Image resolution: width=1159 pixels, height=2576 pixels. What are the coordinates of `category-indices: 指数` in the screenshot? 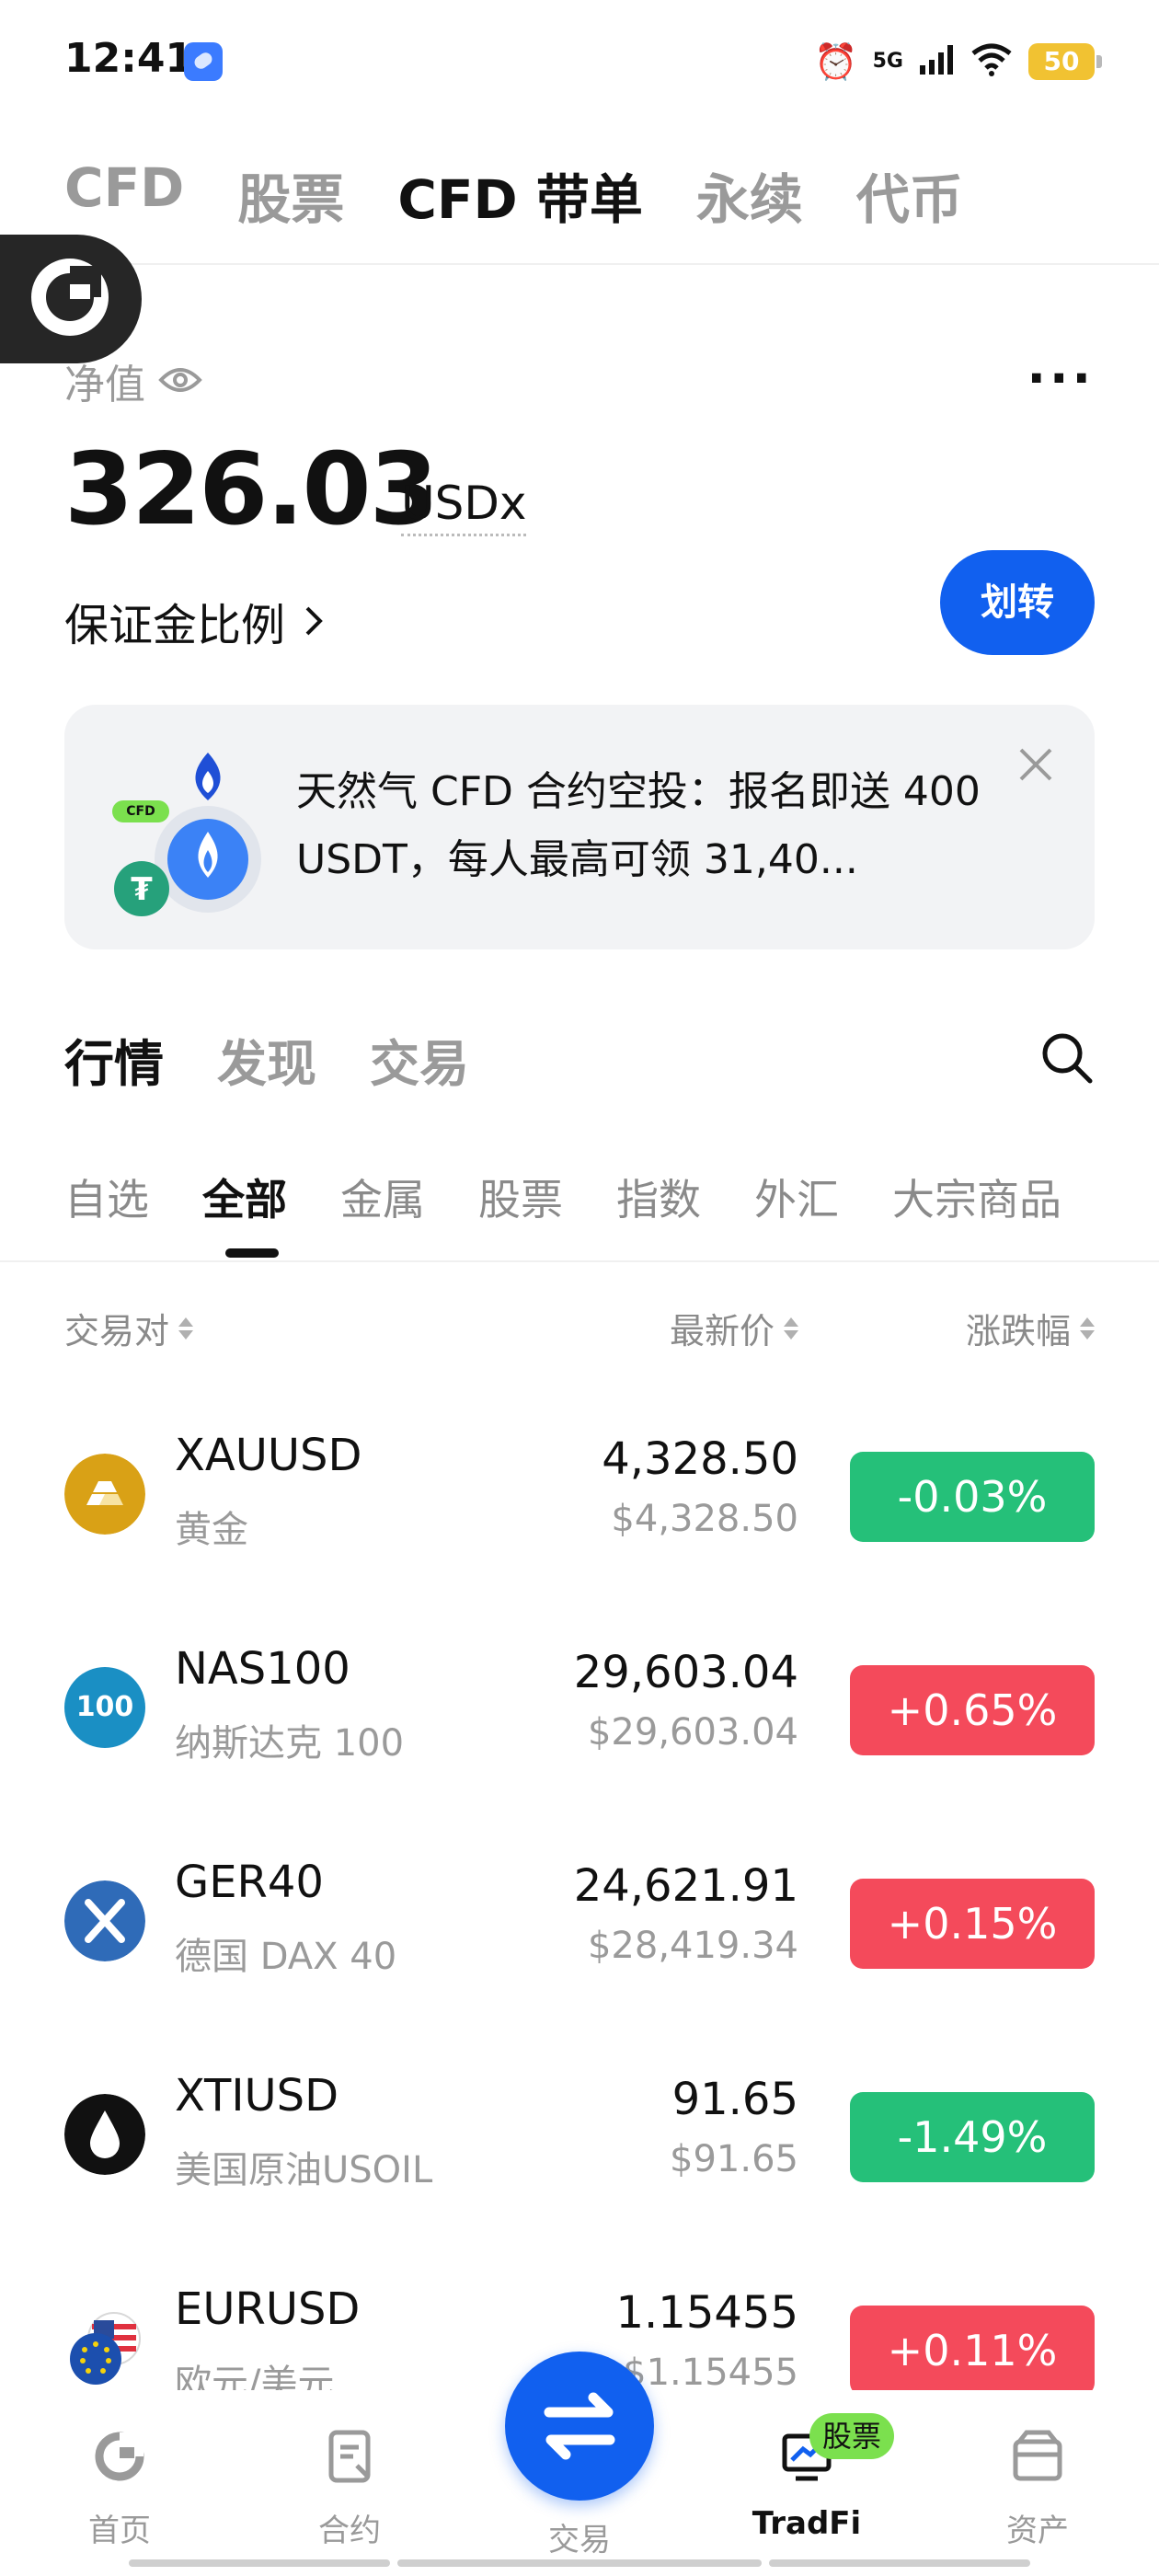 It's located at (658, 1197).